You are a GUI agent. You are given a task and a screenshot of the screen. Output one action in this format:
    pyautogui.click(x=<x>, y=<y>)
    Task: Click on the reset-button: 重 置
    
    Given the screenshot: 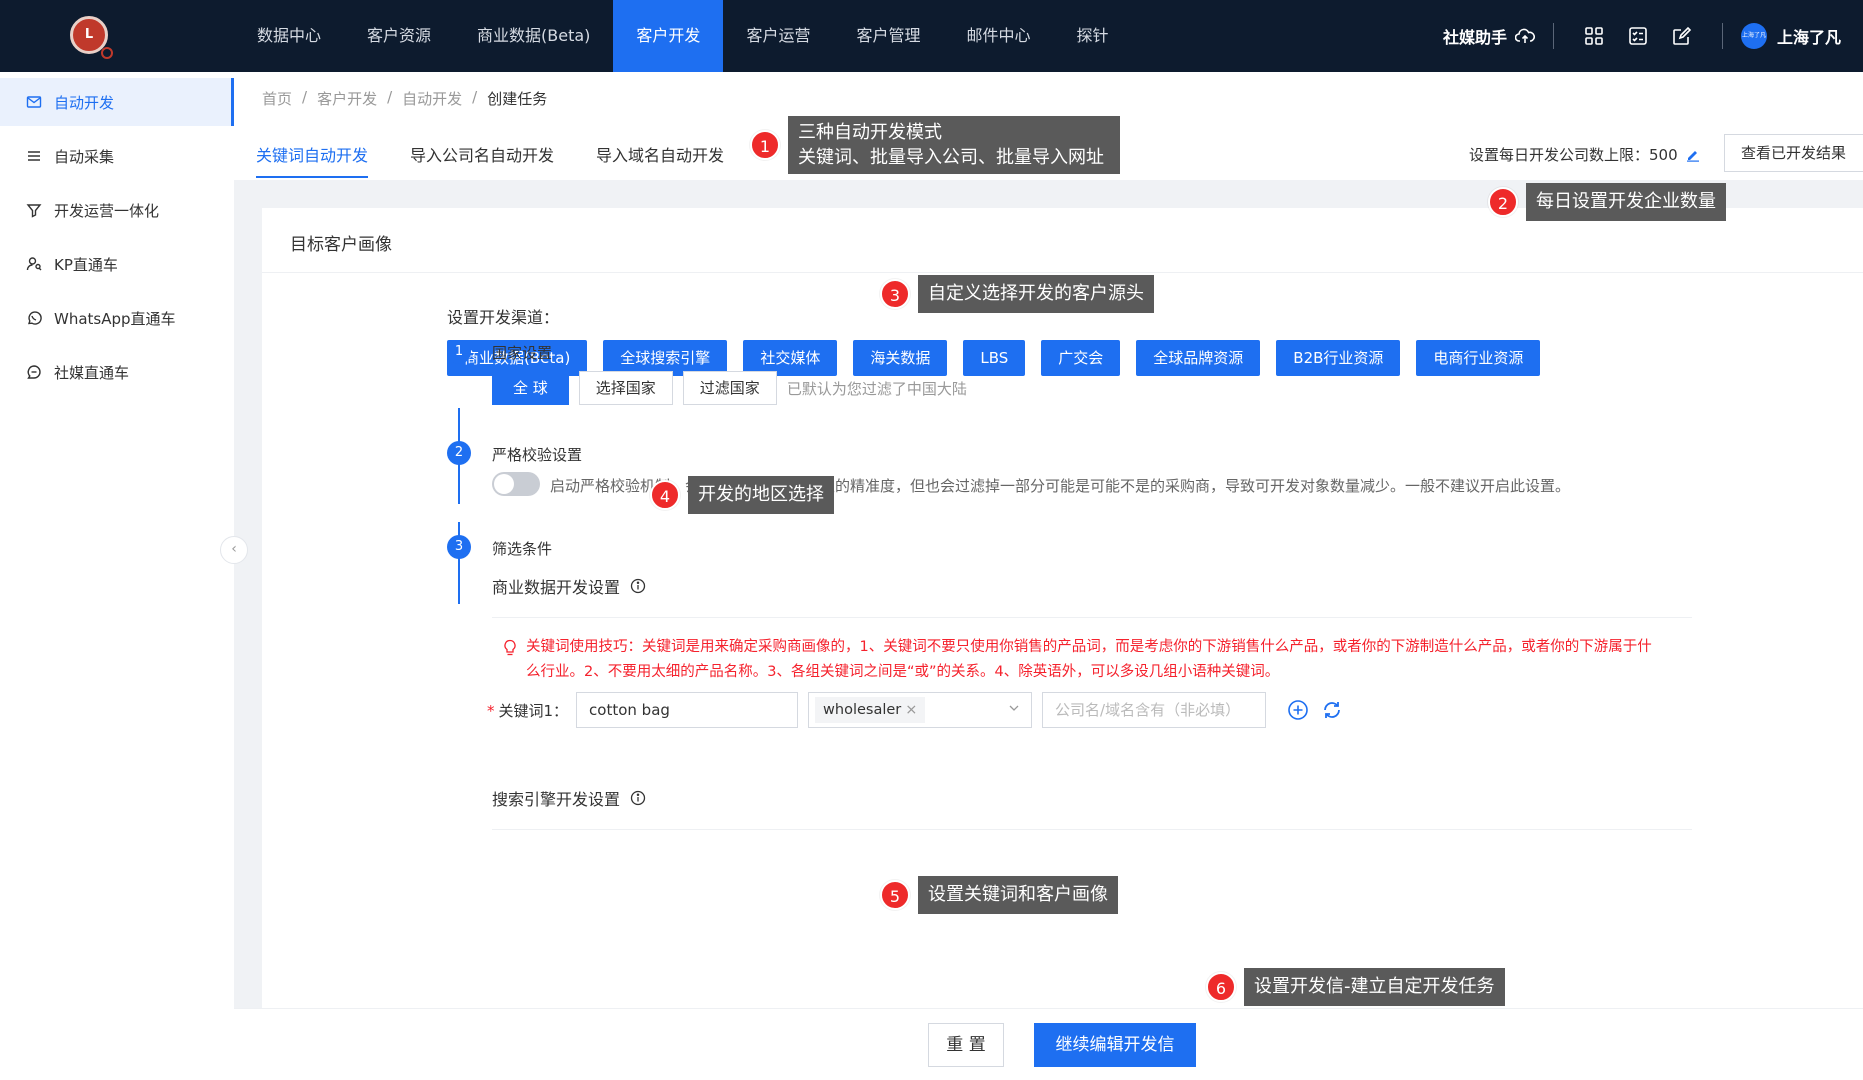 What is the action you would take?
    pyautogui.click(x=966, y=1045)
    